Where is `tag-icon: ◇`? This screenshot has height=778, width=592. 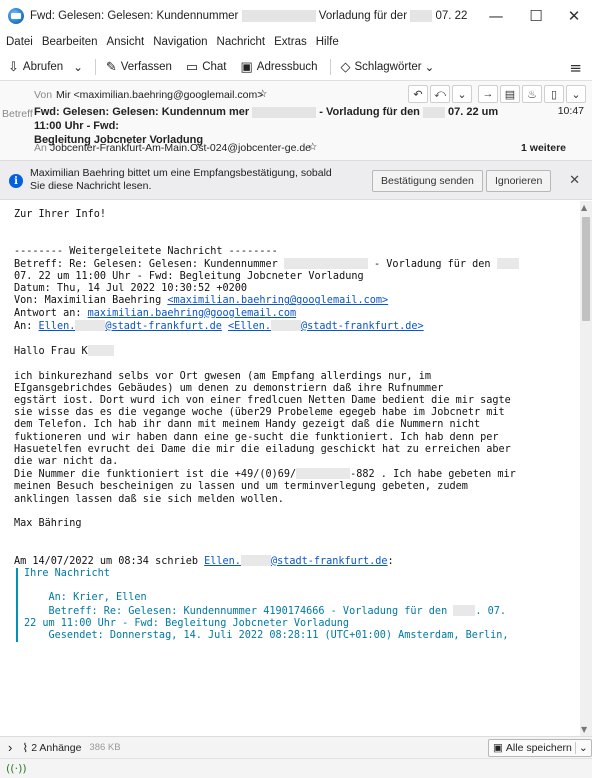 tag-icon: ◇ is located at coordinates (345, 66).